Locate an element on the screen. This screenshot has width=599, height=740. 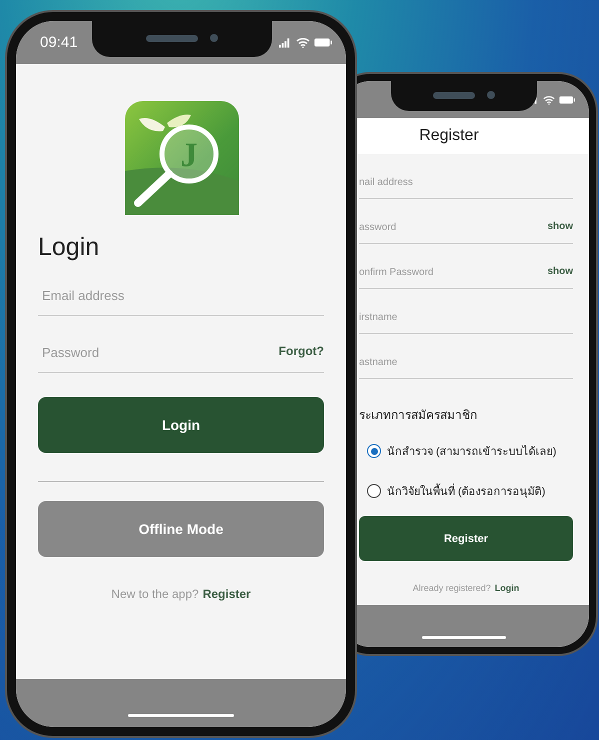
screen-title: Login is located at coordinates (69, 247).